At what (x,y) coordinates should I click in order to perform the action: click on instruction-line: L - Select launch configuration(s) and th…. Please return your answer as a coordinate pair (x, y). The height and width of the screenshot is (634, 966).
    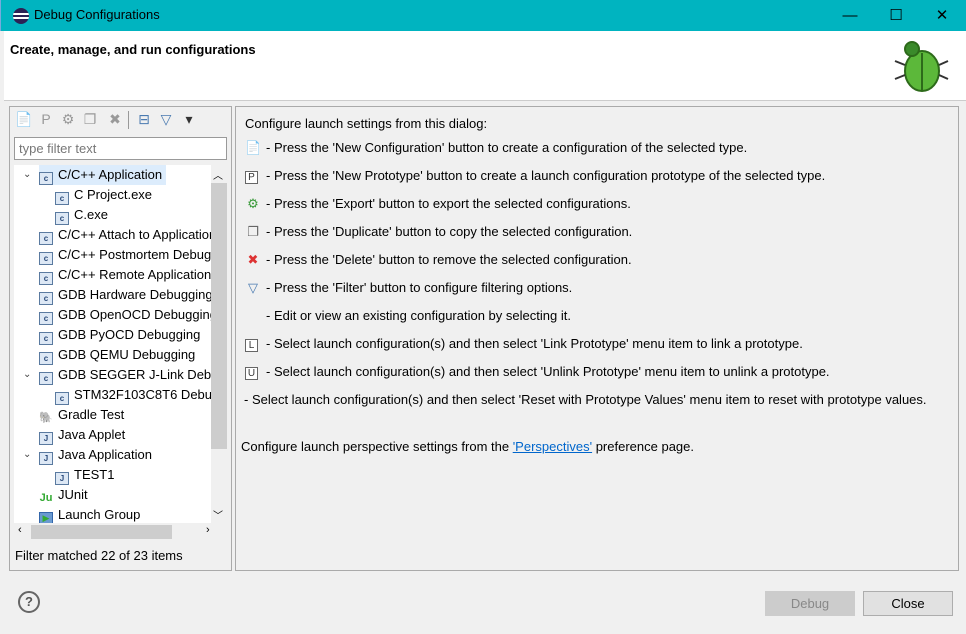
    Looking at the image, I should click on (524, 344).